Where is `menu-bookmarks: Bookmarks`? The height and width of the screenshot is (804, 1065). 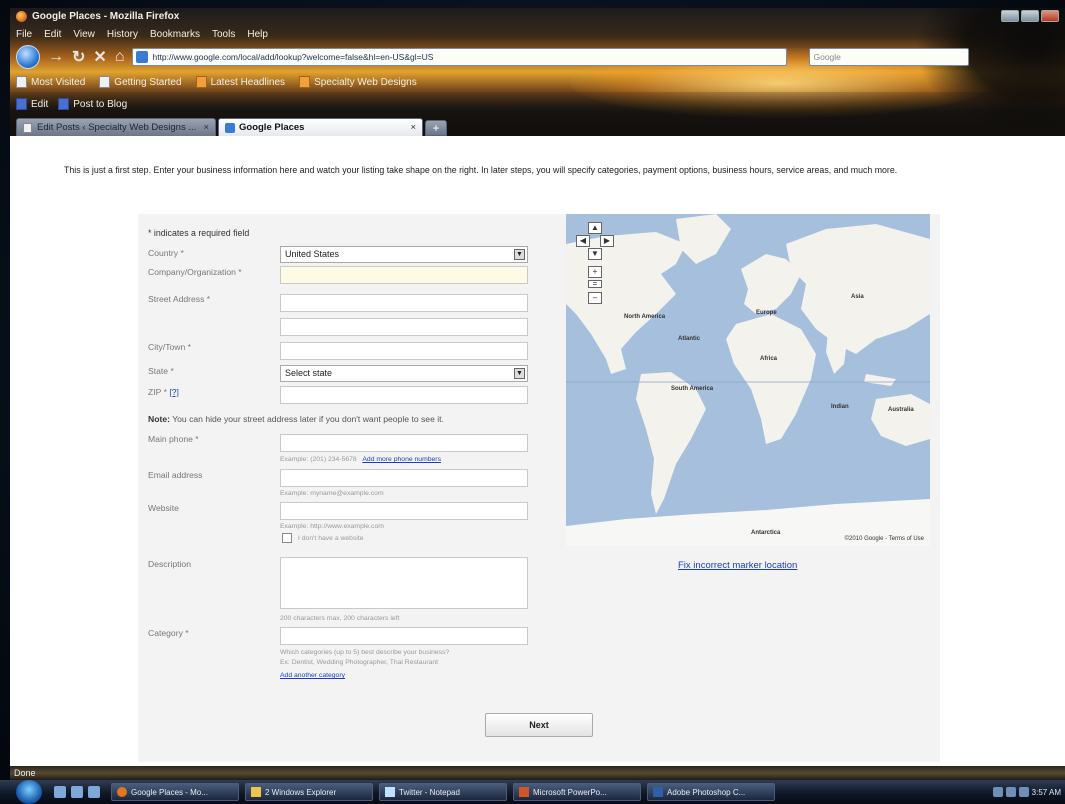 menu-bookmarks: Bookmarks is located at coordinates (175, 34).